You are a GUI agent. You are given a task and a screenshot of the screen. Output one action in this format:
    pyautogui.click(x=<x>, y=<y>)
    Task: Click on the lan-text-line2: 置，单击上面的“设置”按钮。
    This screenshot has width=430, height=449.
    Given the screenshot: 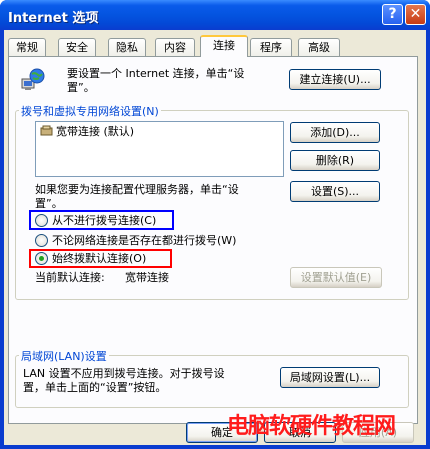 What is the action you would take?
    pyautogui.click(x=95, y=387)
    